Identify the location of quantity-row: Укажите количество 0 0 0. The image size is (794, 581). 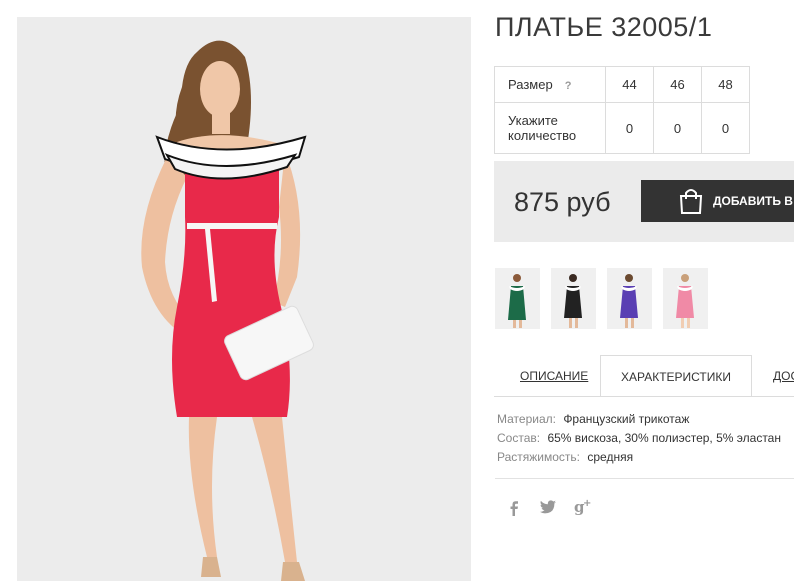
(622, 128).